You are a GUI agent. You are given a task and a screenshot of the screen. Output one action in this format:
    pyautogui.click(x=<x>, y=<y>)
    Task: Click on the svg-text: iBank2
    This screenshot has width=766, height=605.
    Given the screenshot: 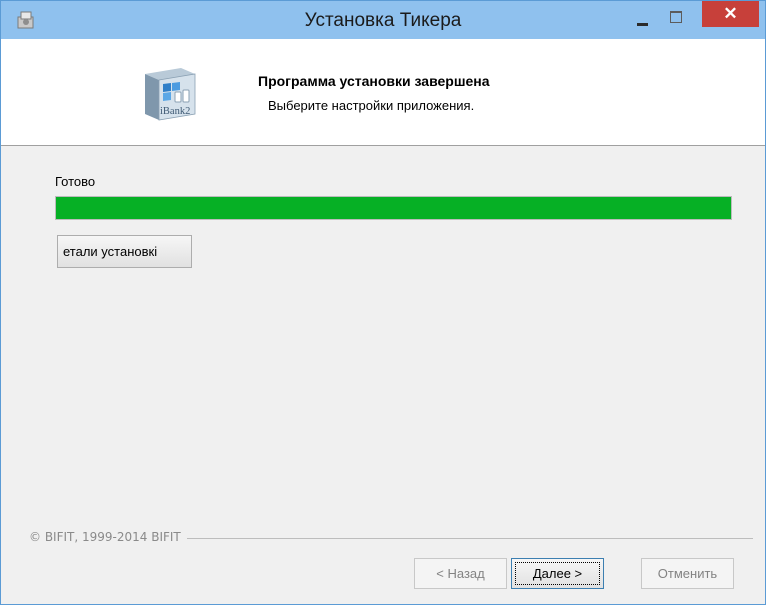 What is the action you would take?
    pyautogui.click(x=175, y=111)
    